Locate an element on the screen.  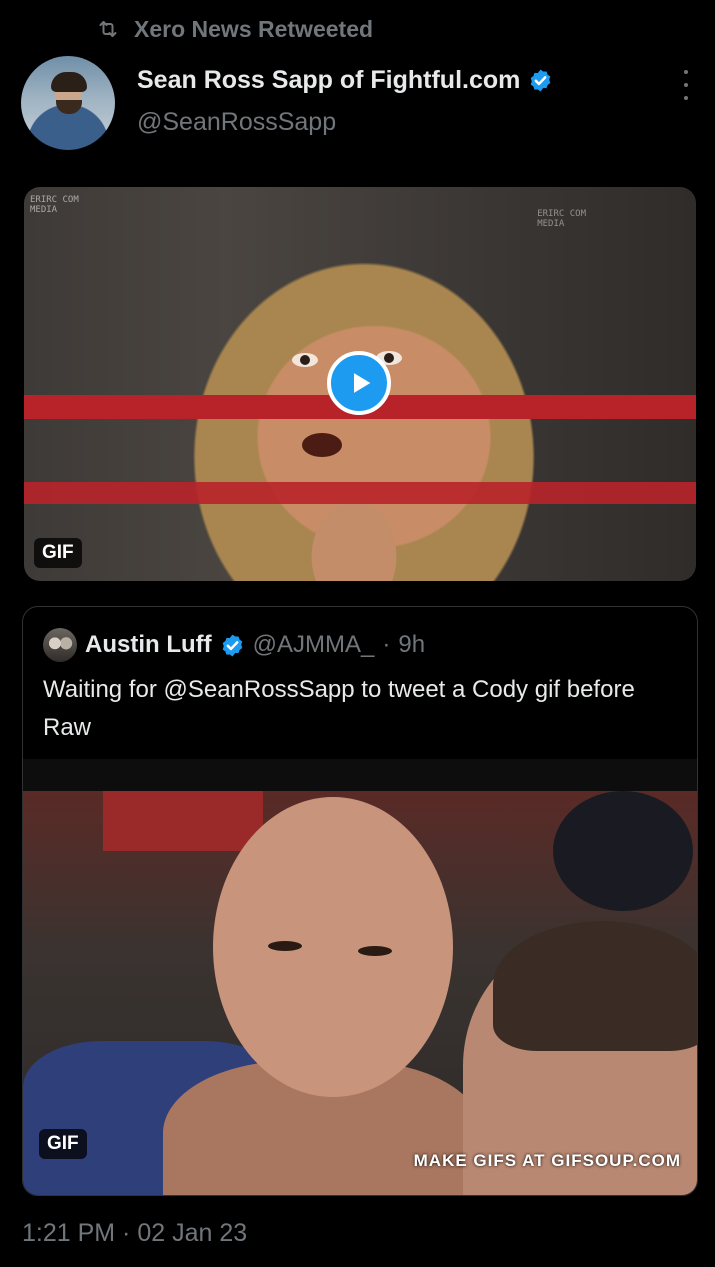
retweet-label: Xero News Retweeted is located at coordinates (254, 28).